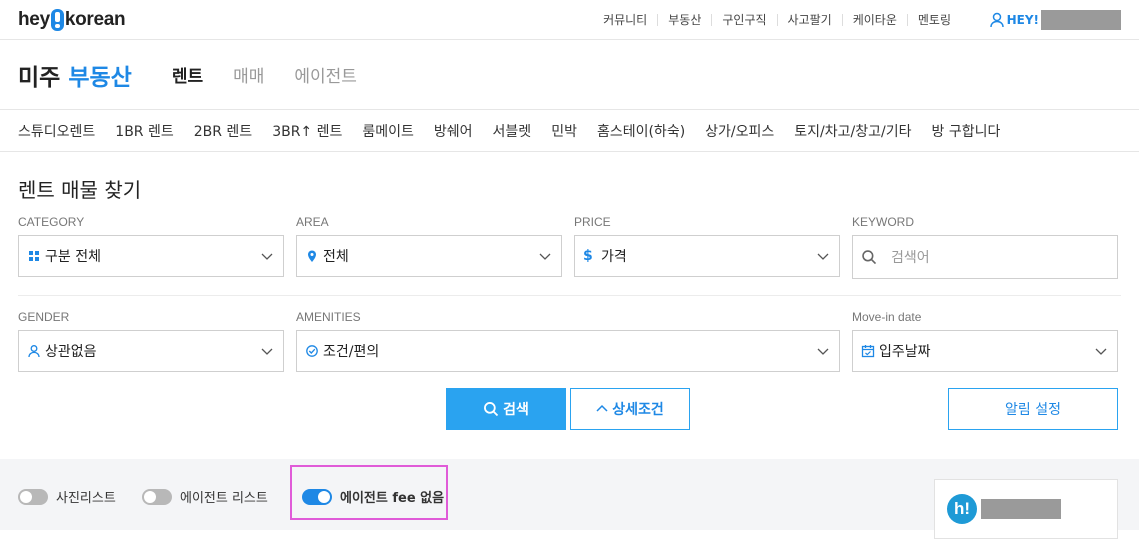  Describe the element at coordinates (985, 351) in the screenshot. I see `movein-select: 입주날짜` at that location.